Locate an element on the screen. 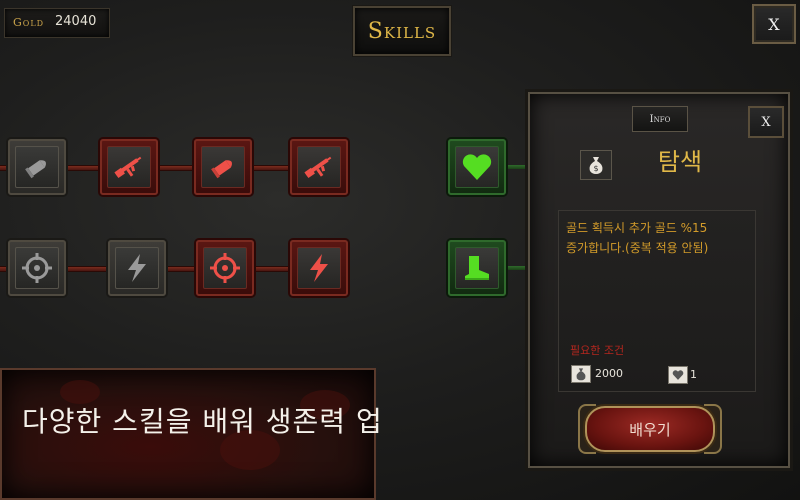 The height and width of the screenshot is (500, 800). page-title: Skills is located at coordinates (402, 31).